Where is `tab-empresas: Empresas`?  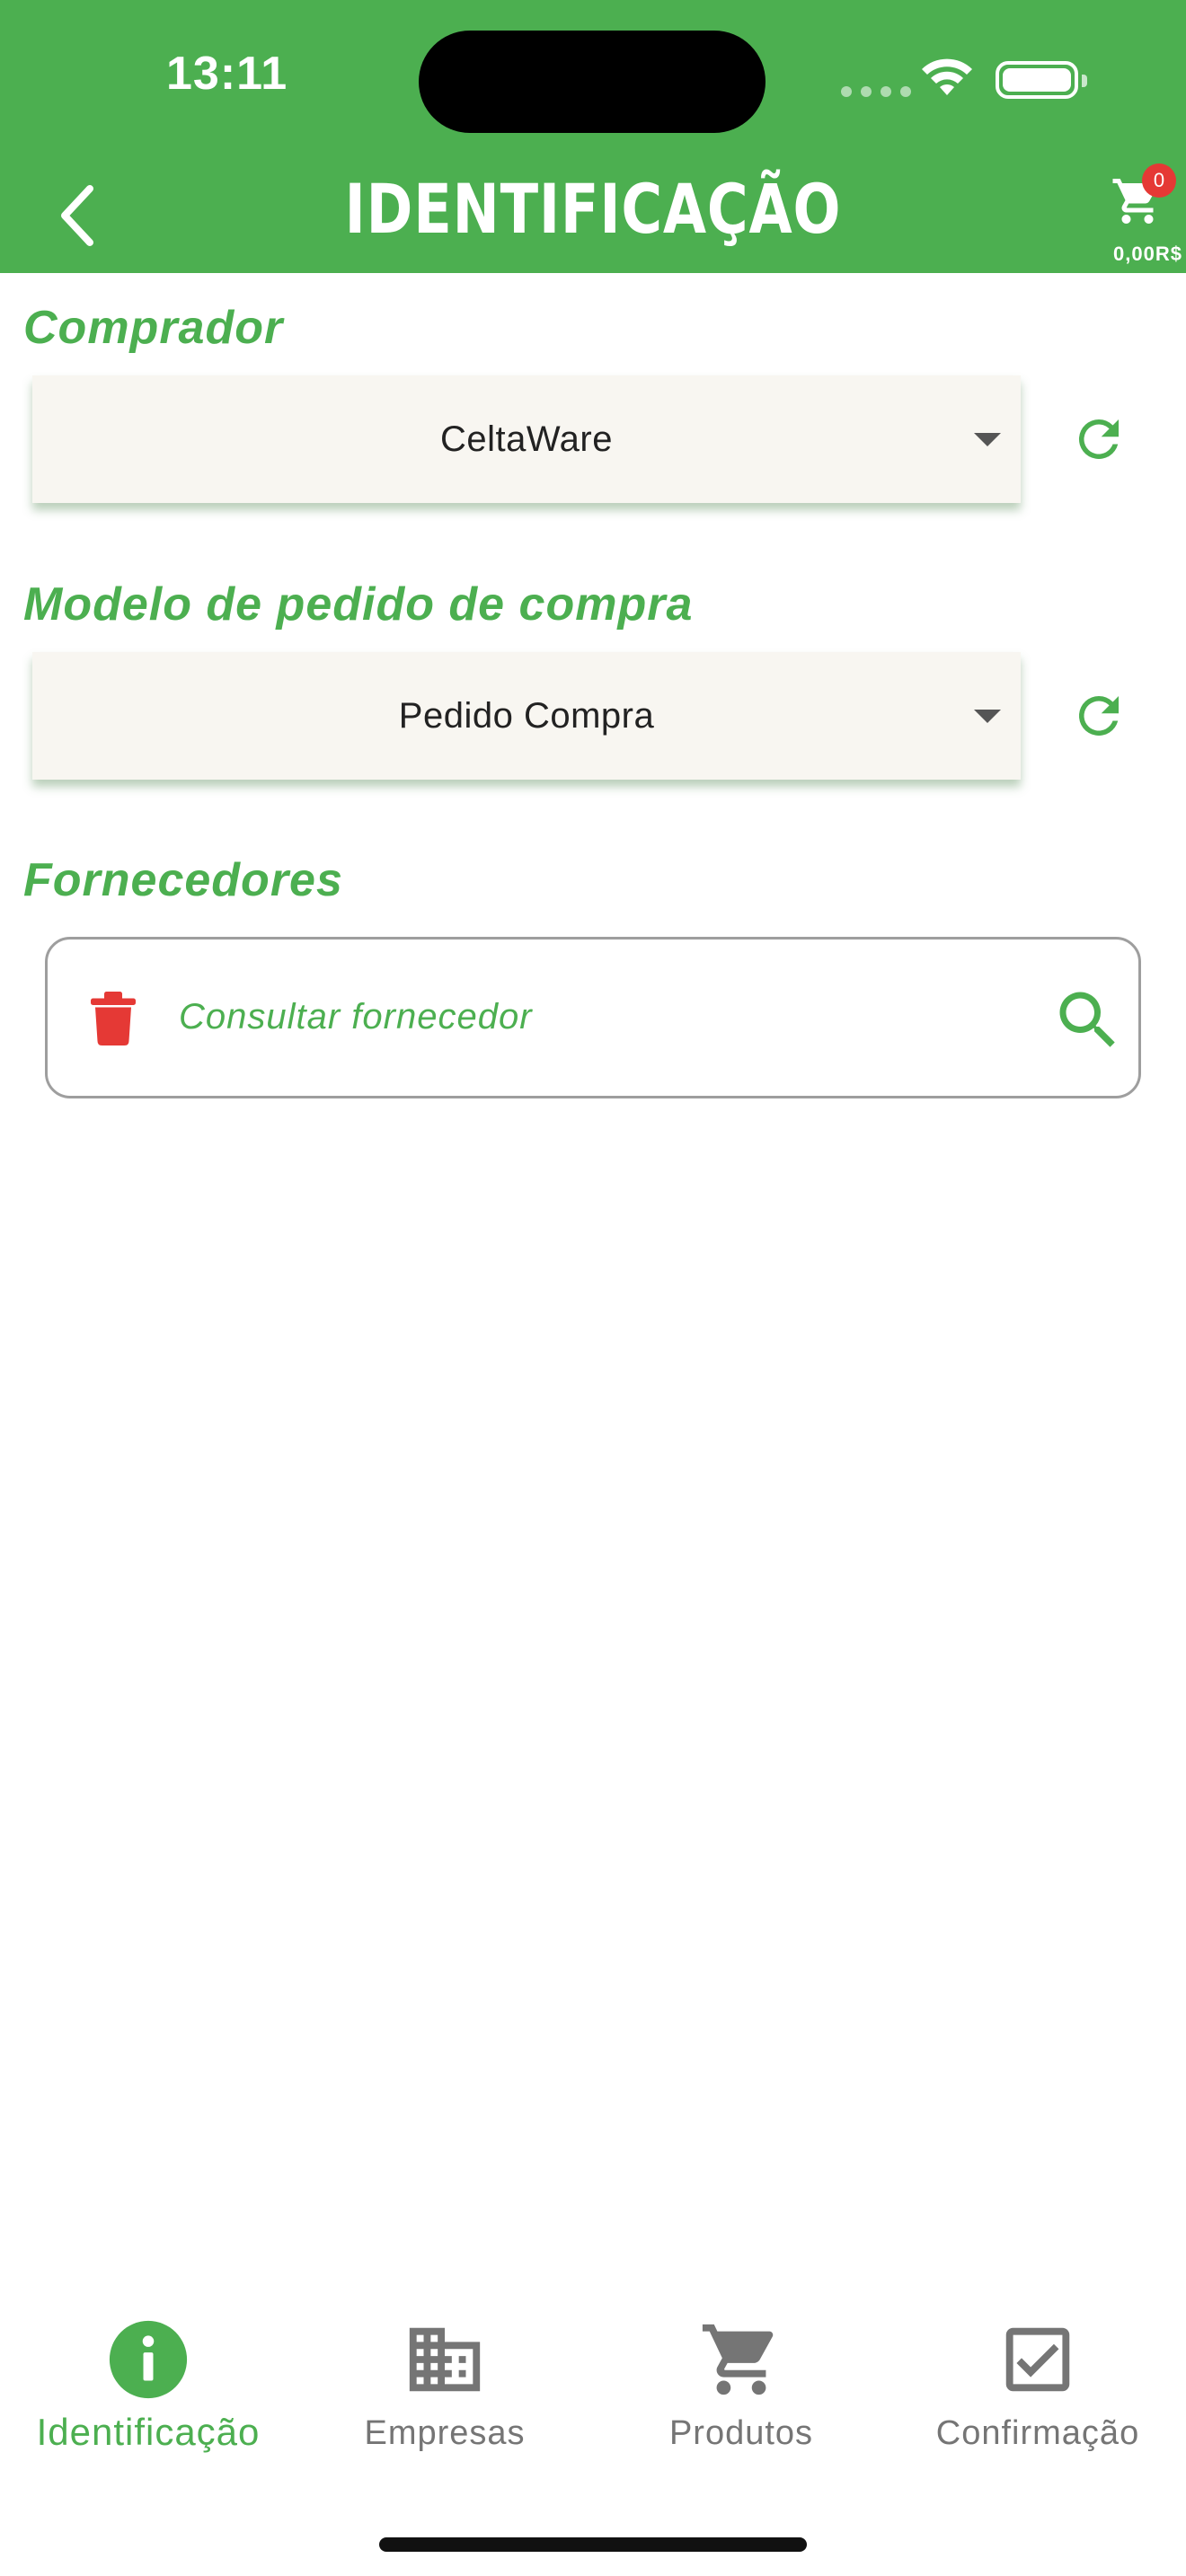 tab-empresas: Empresas is located at coordinates (444, 2398).